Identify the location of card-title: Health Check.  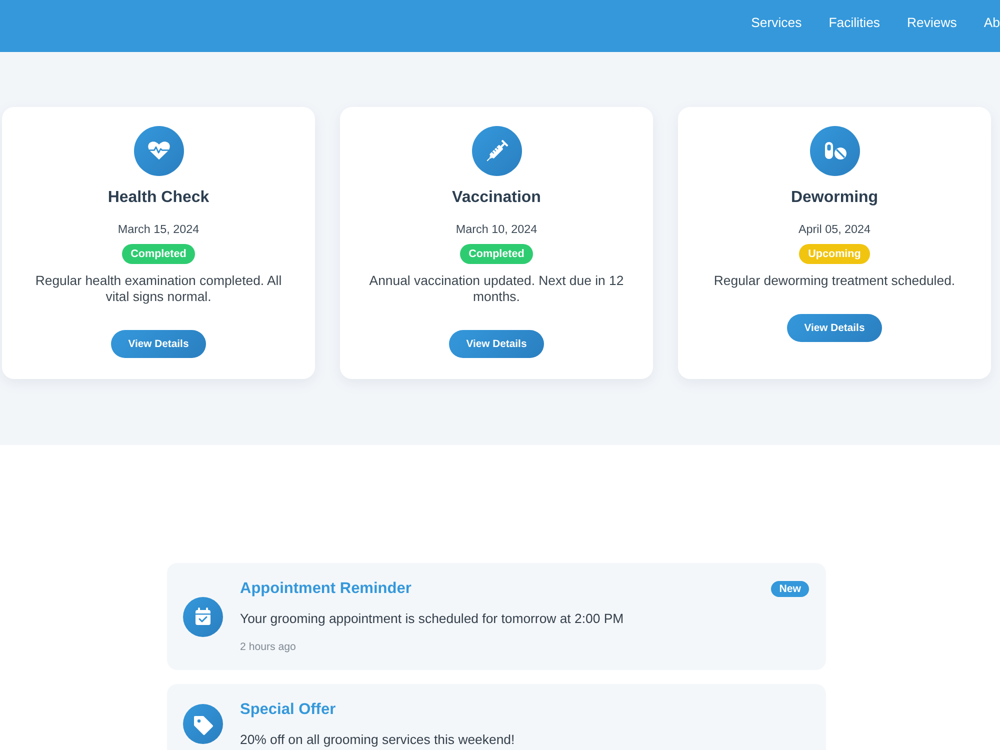
(159, 198).